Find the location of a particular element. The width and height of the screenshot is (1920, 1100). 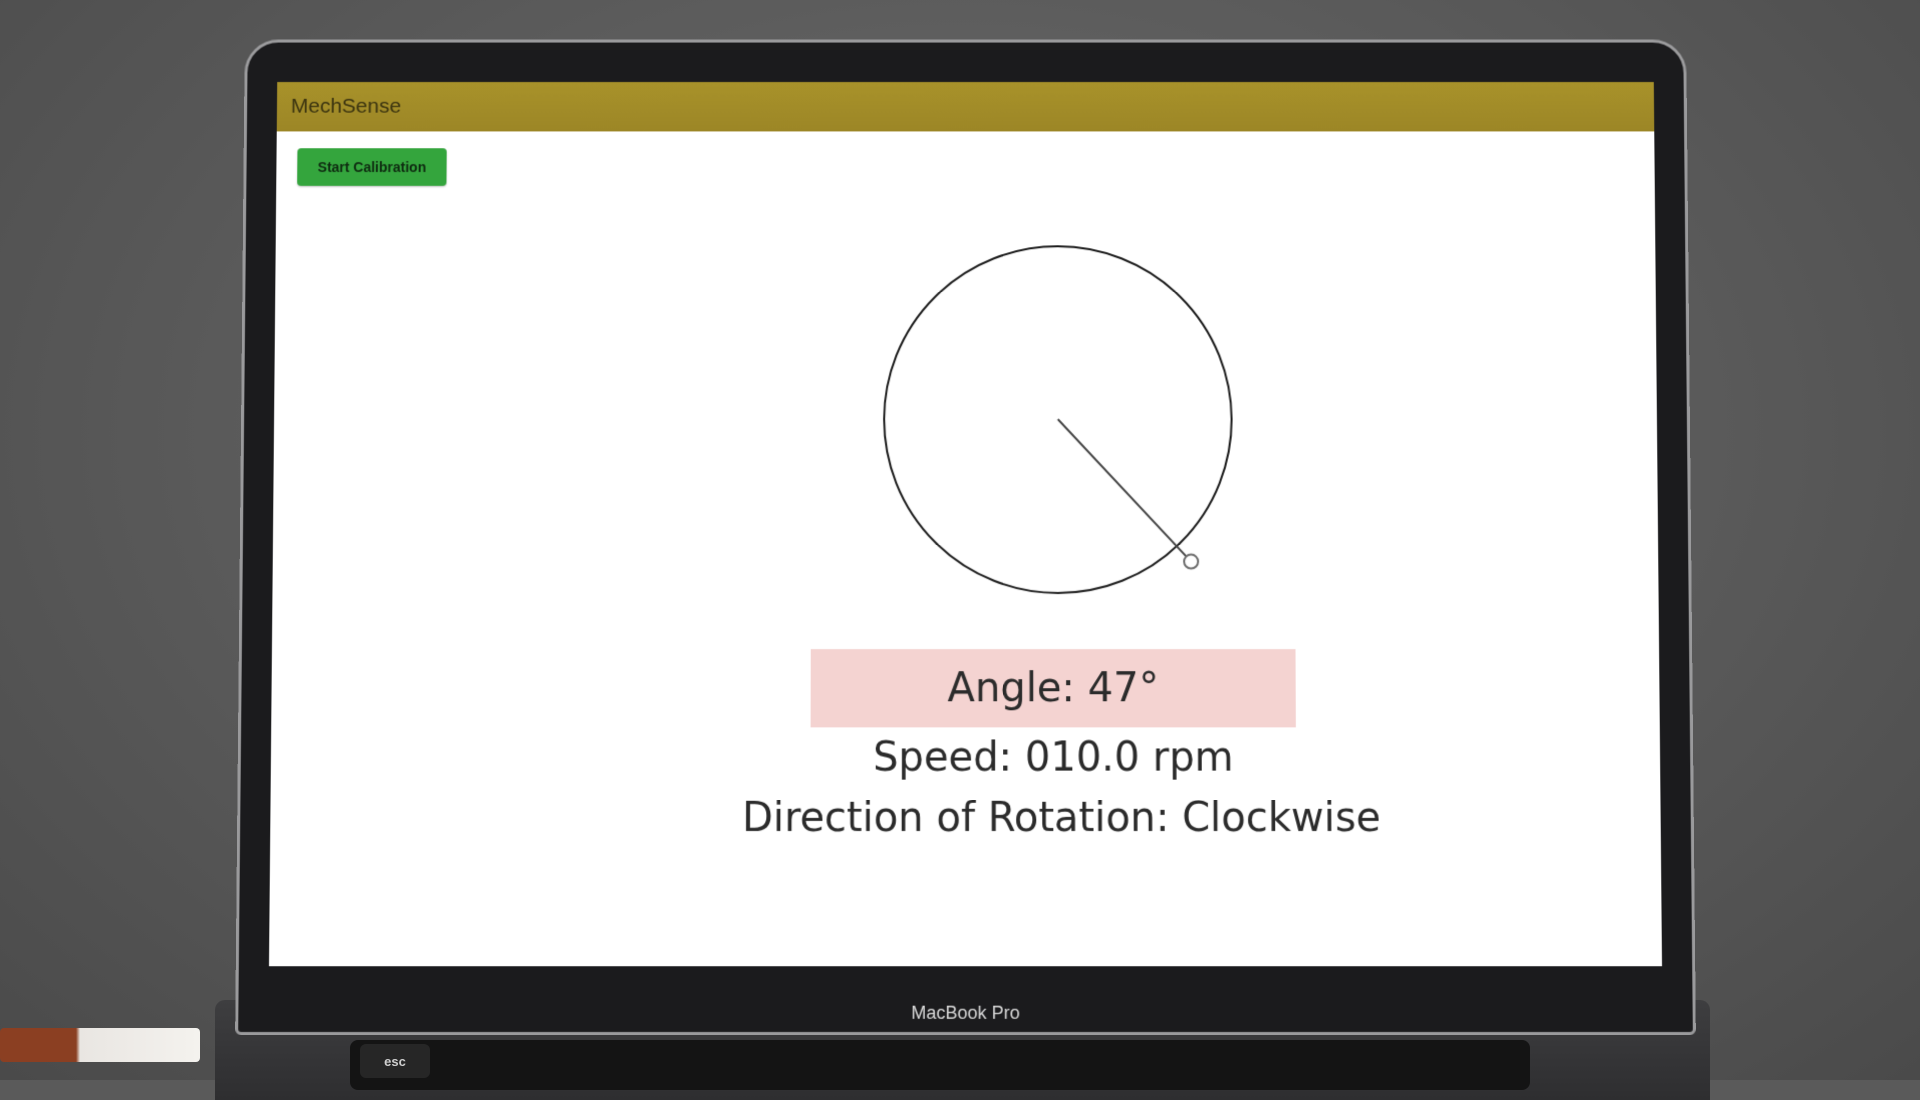

direction-readout: Direction of Rotation: Clockwise is located at coordinates (1061, 818).